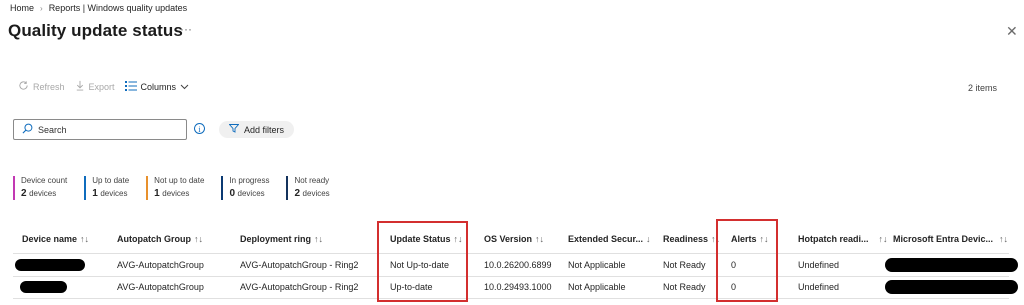  I want to click on summary-tile-device-count: Device count 2 devices, so click(40, 188).